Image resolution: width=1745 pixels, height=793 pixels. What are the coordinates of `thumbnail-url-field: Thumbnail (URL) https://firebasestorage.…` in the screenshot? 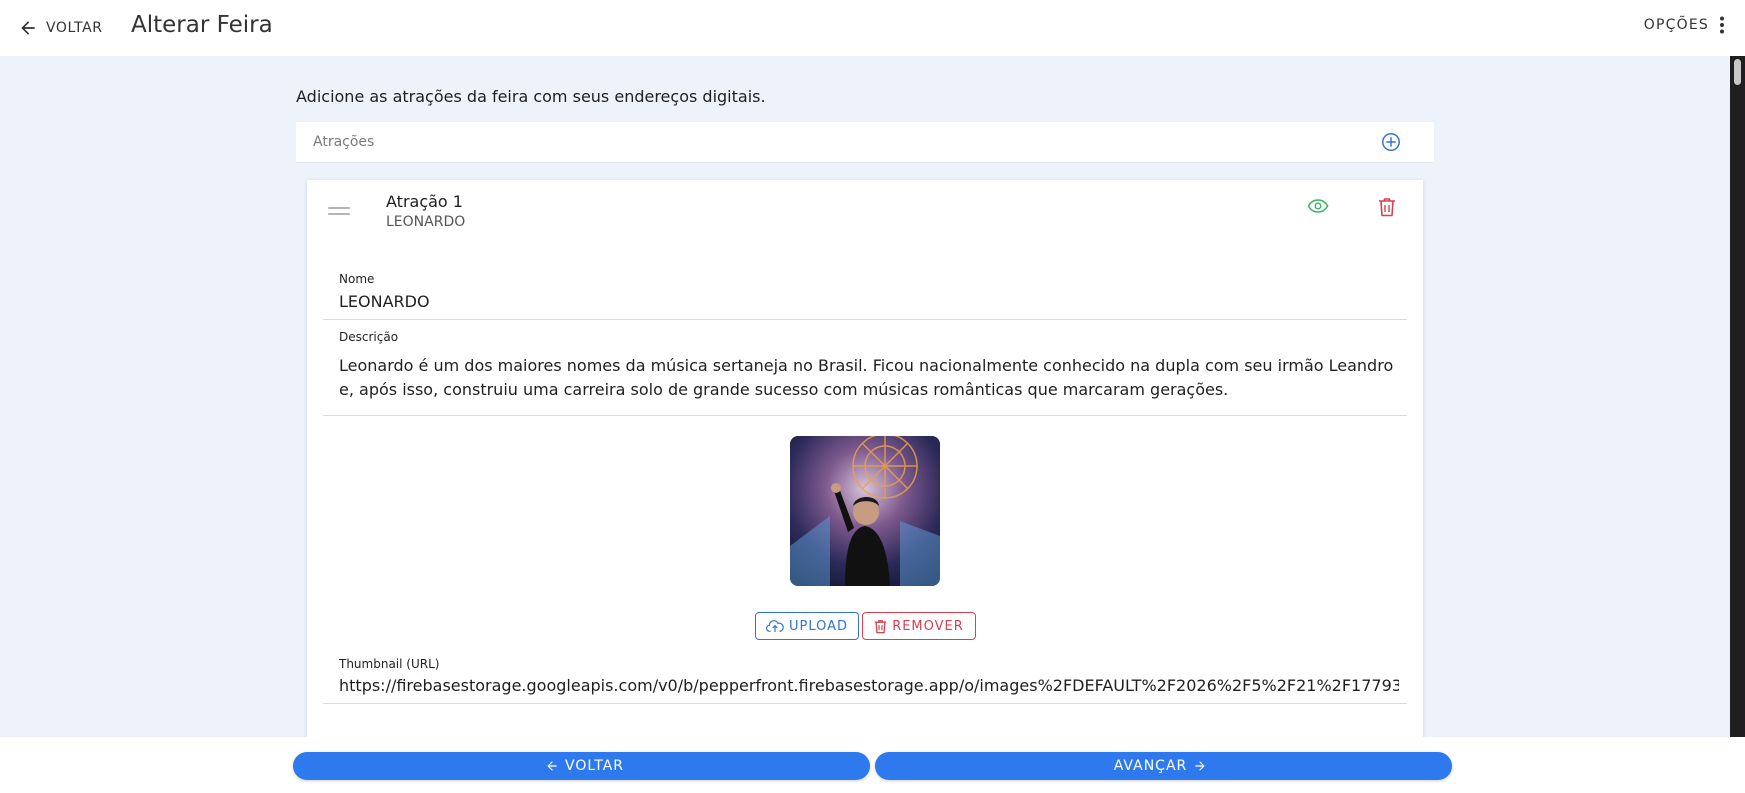 It's located at (865, 675).